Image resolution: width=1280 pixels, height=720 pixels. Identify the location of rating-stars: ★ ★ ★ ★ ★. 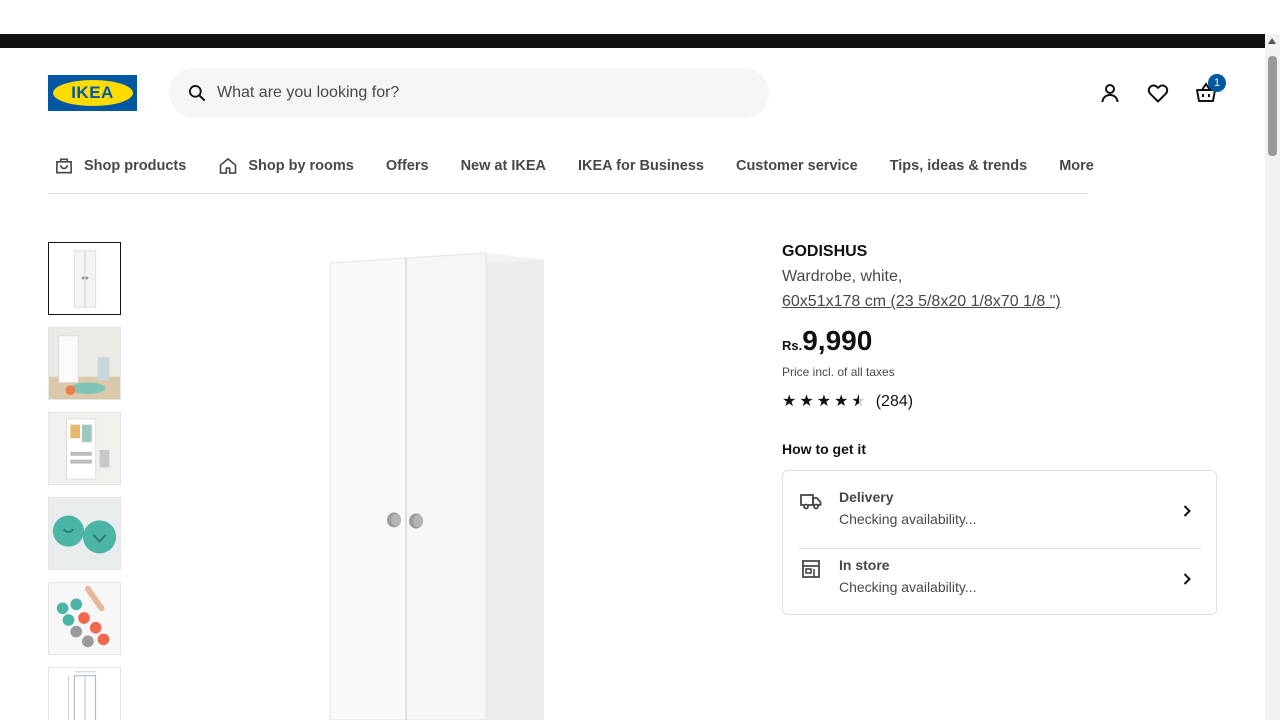
(824, 402).